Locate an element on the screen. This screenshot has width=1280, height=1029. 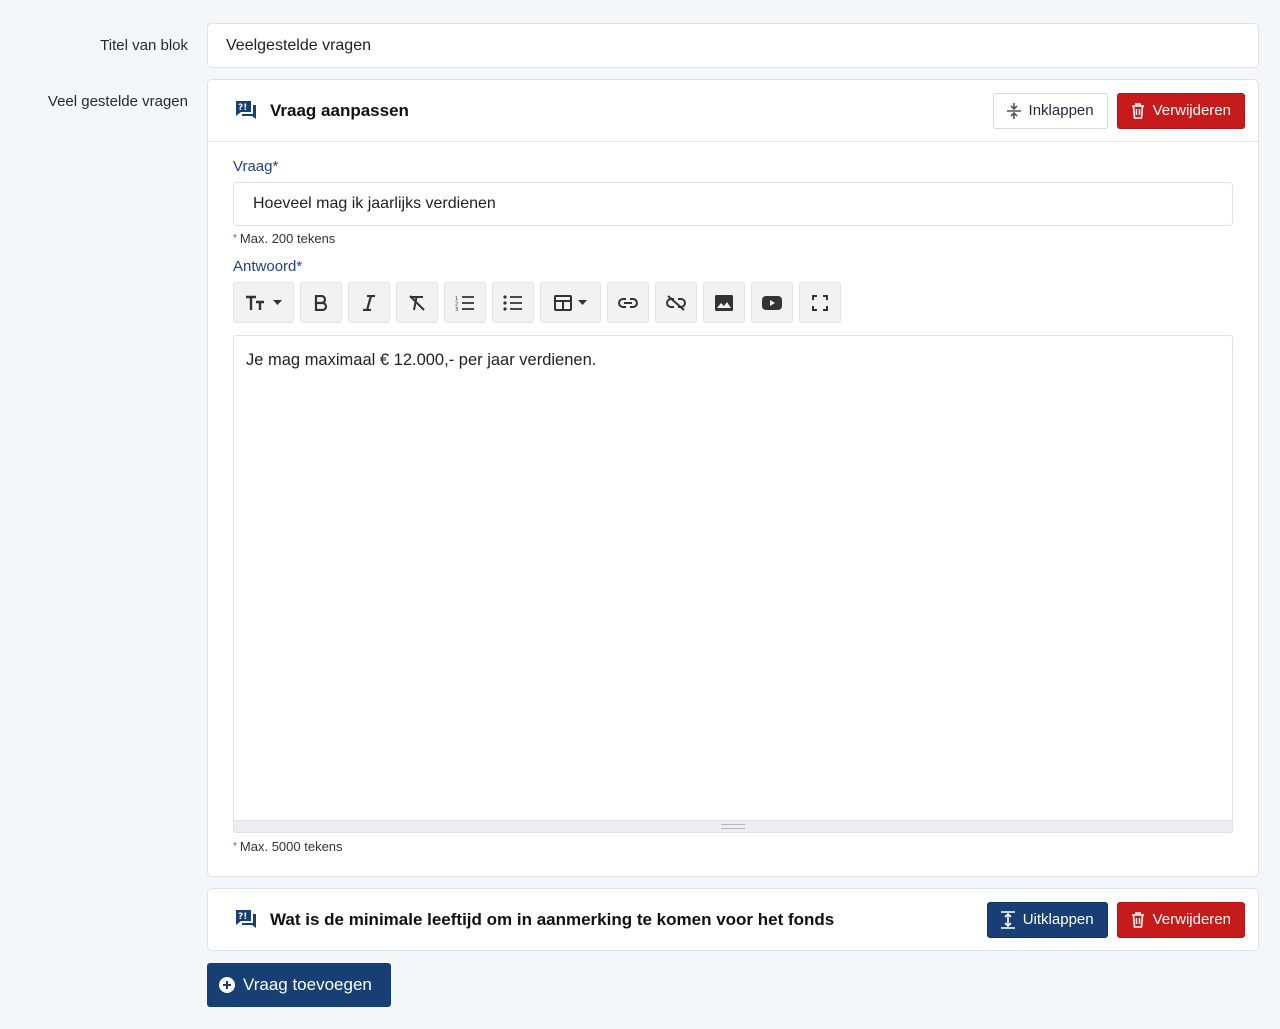
bold-icon is located at coordinates (321, 302).